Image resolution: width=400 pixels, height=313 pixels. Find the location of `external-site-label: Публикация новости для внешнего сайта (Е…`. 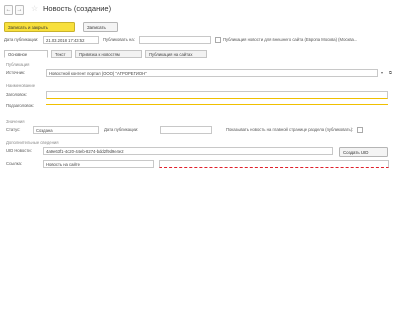

external-site-label: Публикация новости для внешнего сайта (Е… is located at coordinates (290, 39).